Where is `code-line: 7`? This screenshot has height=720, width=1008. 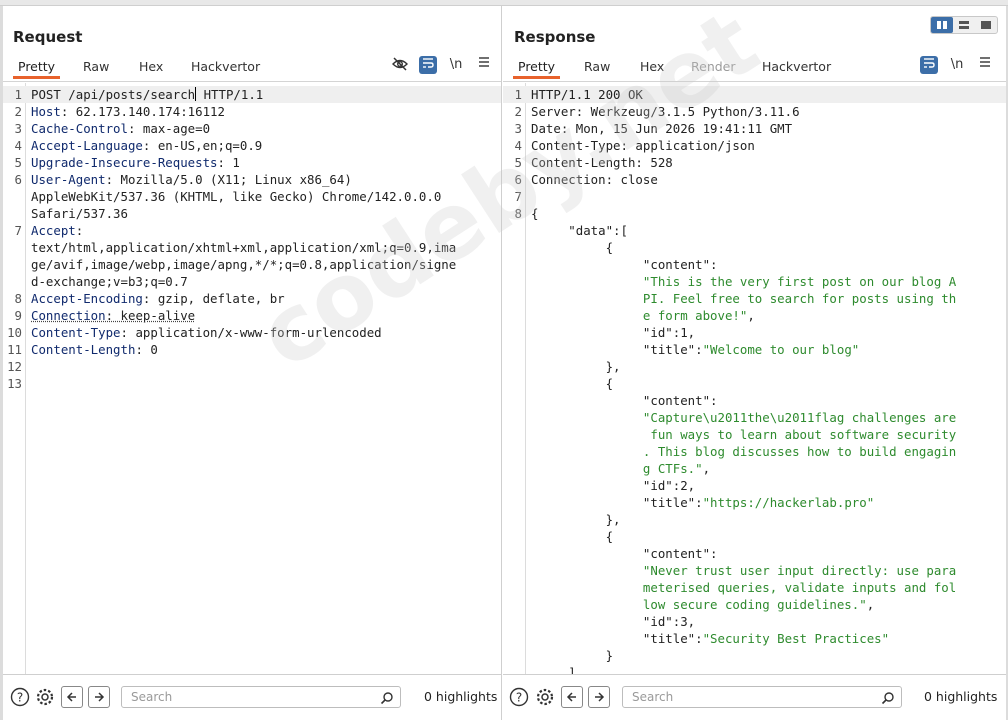 code-line: 7 is located at coordinates (754, 196).